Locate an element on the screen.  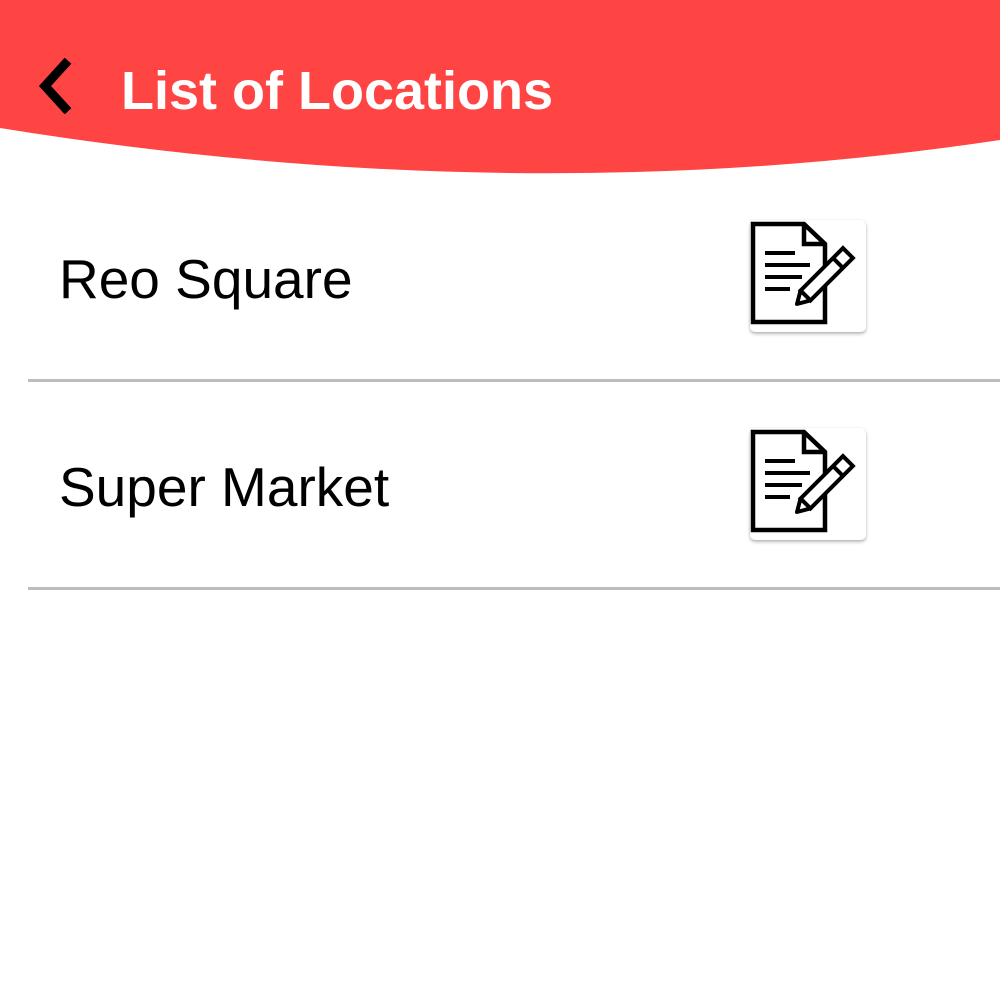
back-button is located at coordinates (54, 88).